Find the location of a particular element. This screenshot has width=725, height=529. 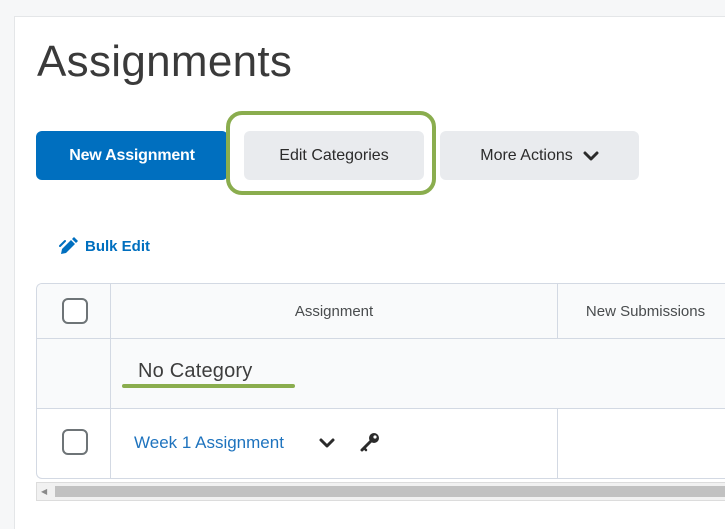

more-actions-button: More Actions is located at coordinates (539, 155).